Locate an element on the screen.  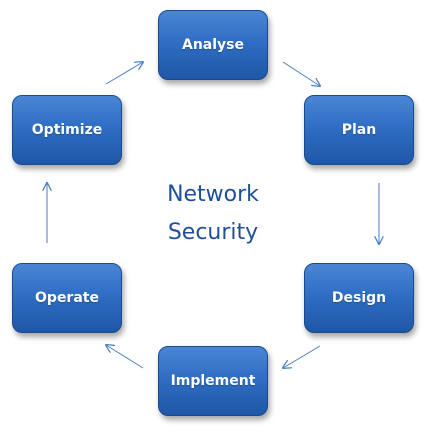
step-optimize: Optimize is located at coordinates (67, 130).